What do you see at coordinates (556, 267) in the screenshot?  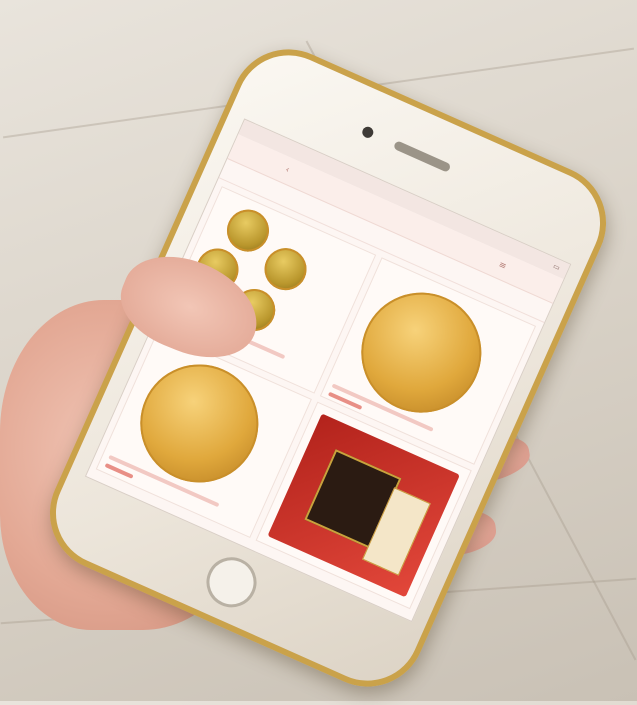 I see `battery-icon: ▭` at bounding box center [556, 267].